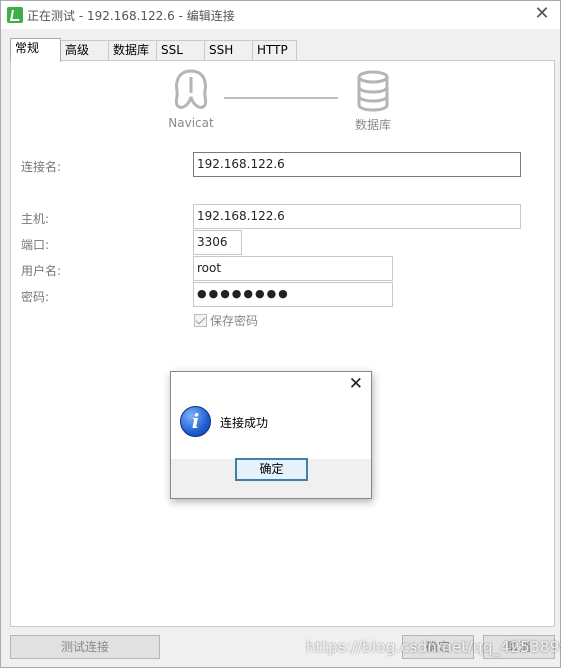 Image resolution: width=561 pixels, height=668 pixels. I want to click on username-label: 用户名:, so click(41, 271).